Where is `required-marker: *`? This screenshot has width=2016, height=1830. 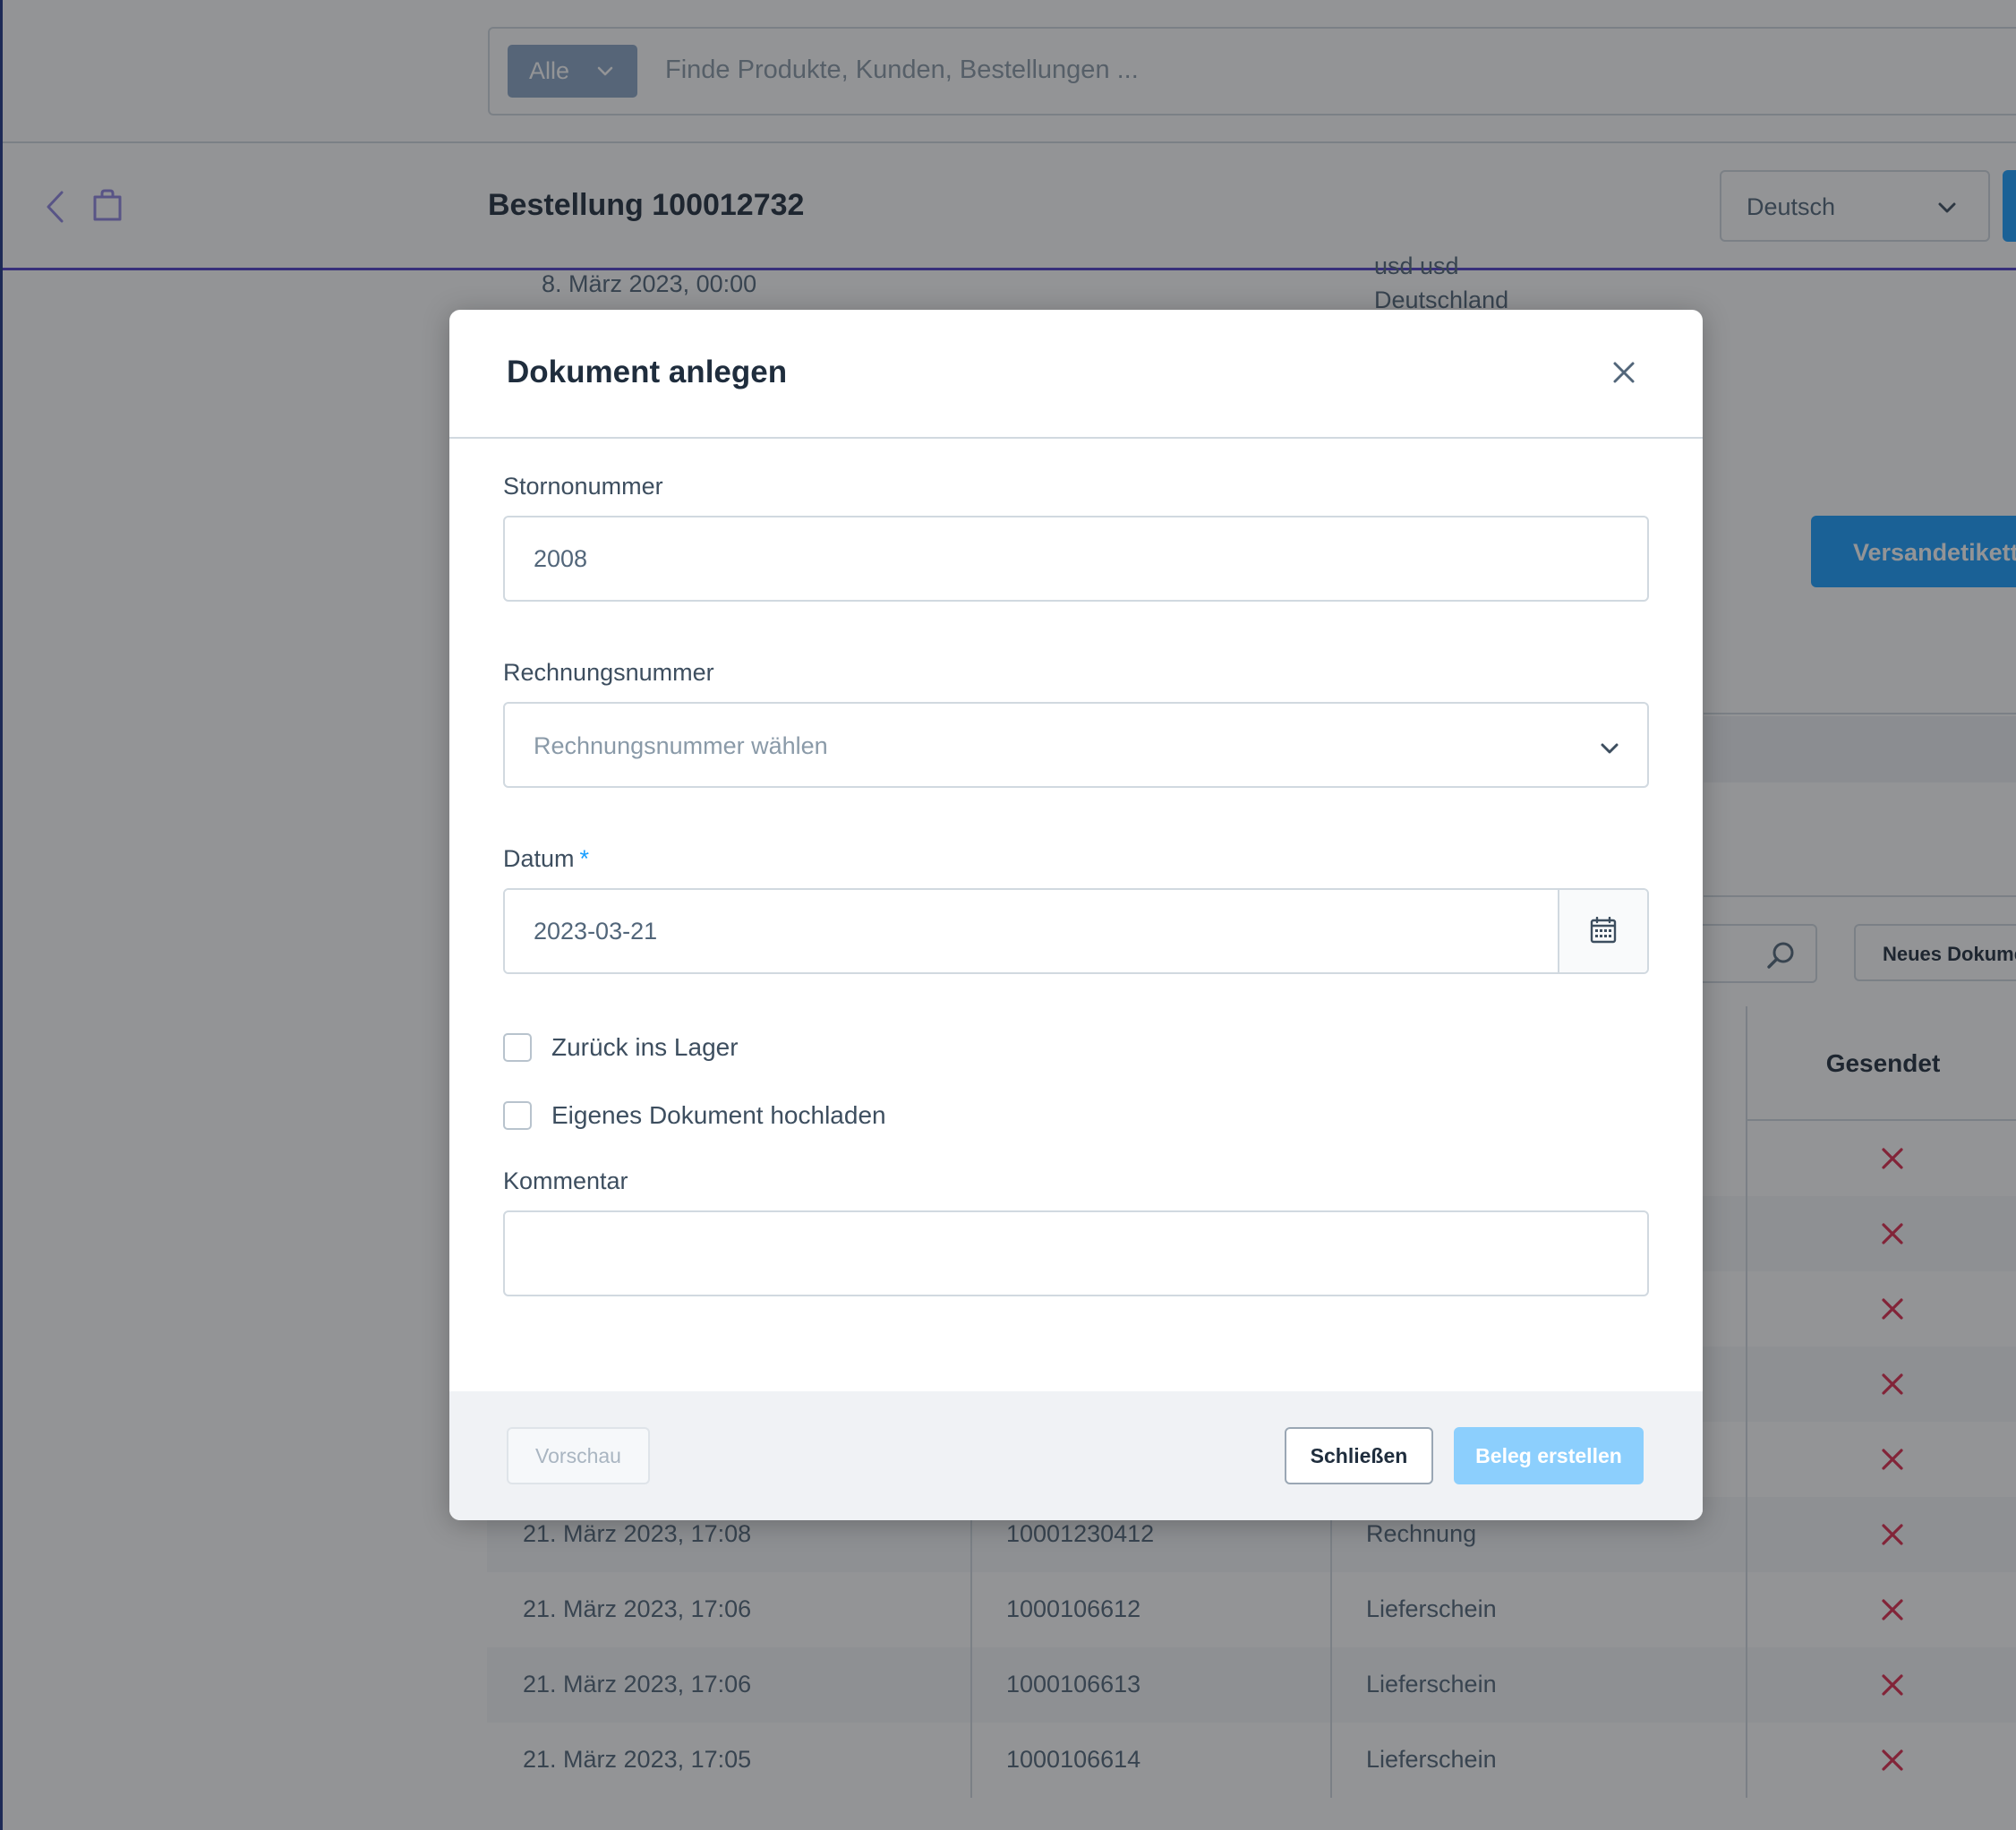 required-marker: * is located at coordinates (584, 858).